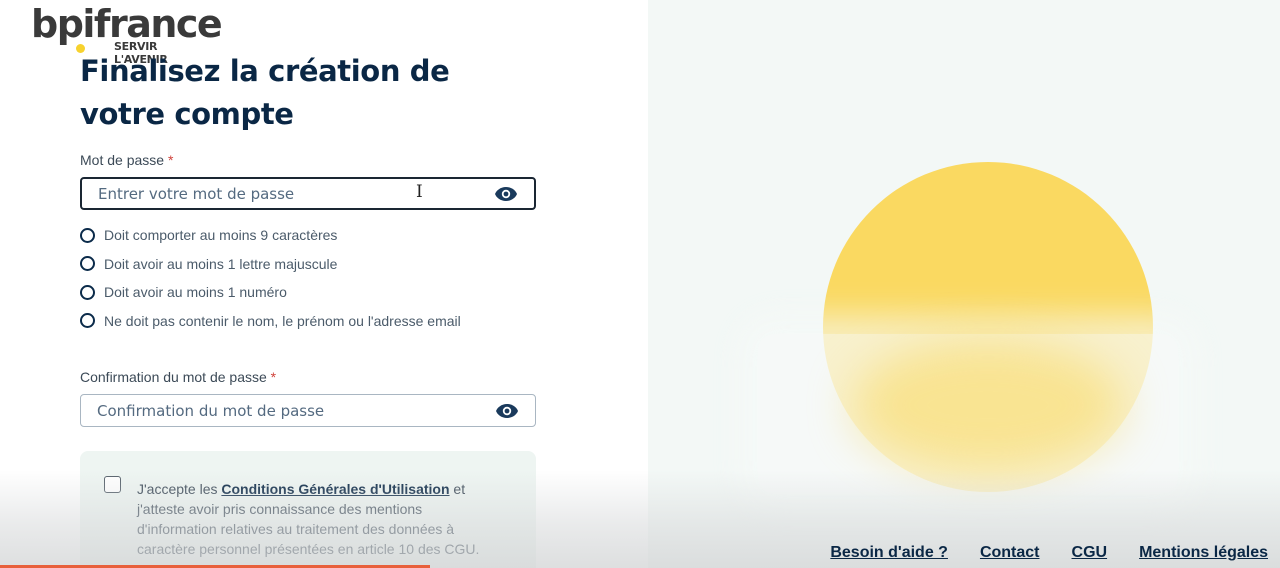 The width and height of the screenshot is (1280, 568). Describe the element at coordinates (335, 489) in the screenshot. I see `cgu-link: Conditions Générales d'Utilisation` at that location.